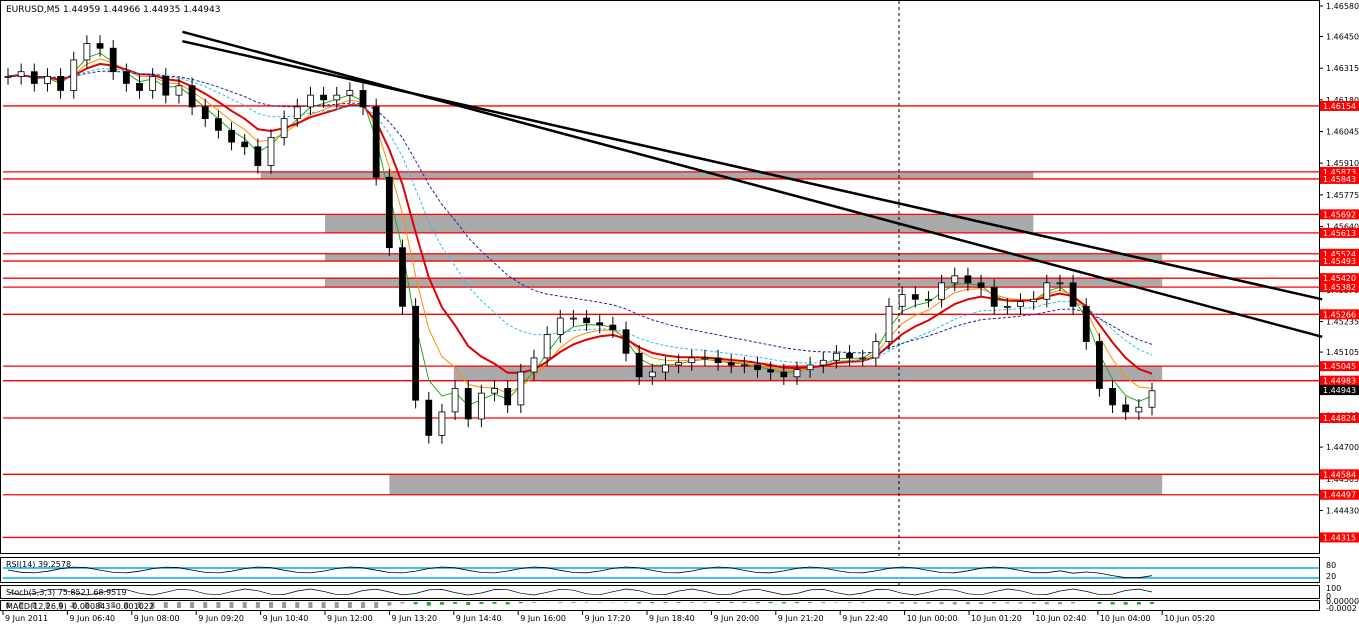 The image size is (1359, 627). I want to click on x-tick-label: 9 Jun 20:00, so click(736, 618).